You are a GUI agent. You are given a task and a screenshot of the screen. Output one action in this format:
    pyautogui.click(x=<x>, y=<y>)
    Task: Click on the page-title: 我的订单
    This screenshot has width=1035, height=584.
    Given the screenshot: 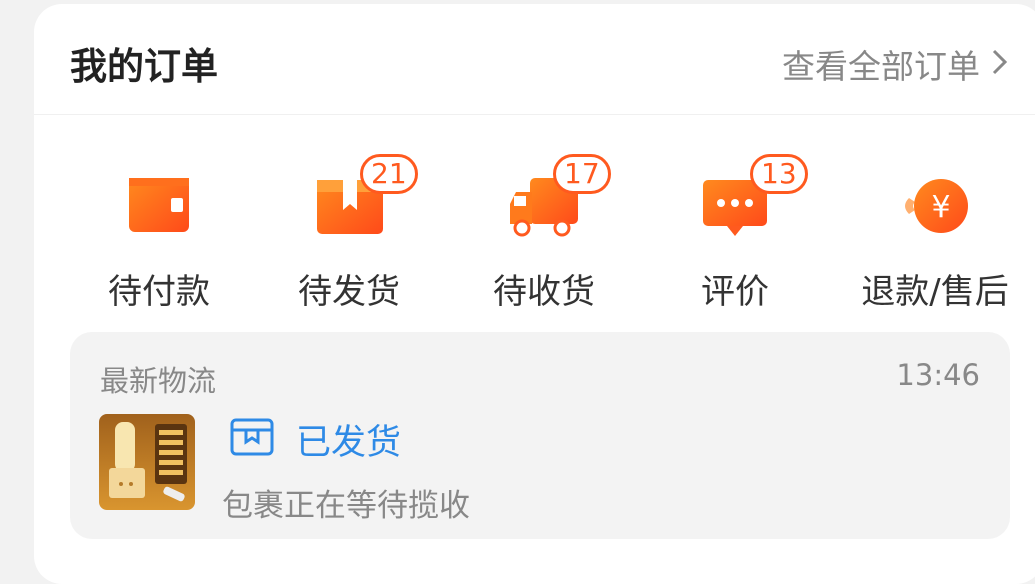 What is the action you would take?
    pyautogui.click(x=144, y=66)
    